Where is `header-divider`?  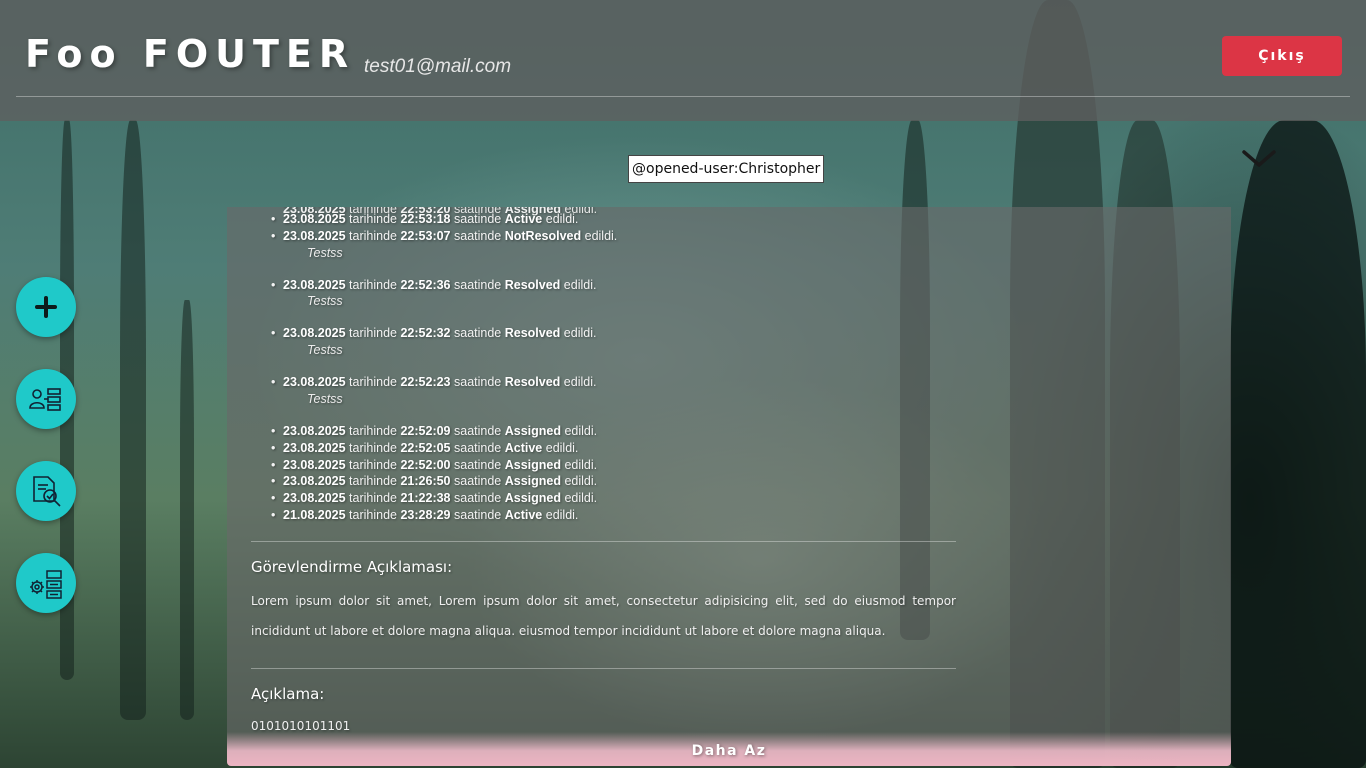
header-divider is located at coordinates (683, 96).